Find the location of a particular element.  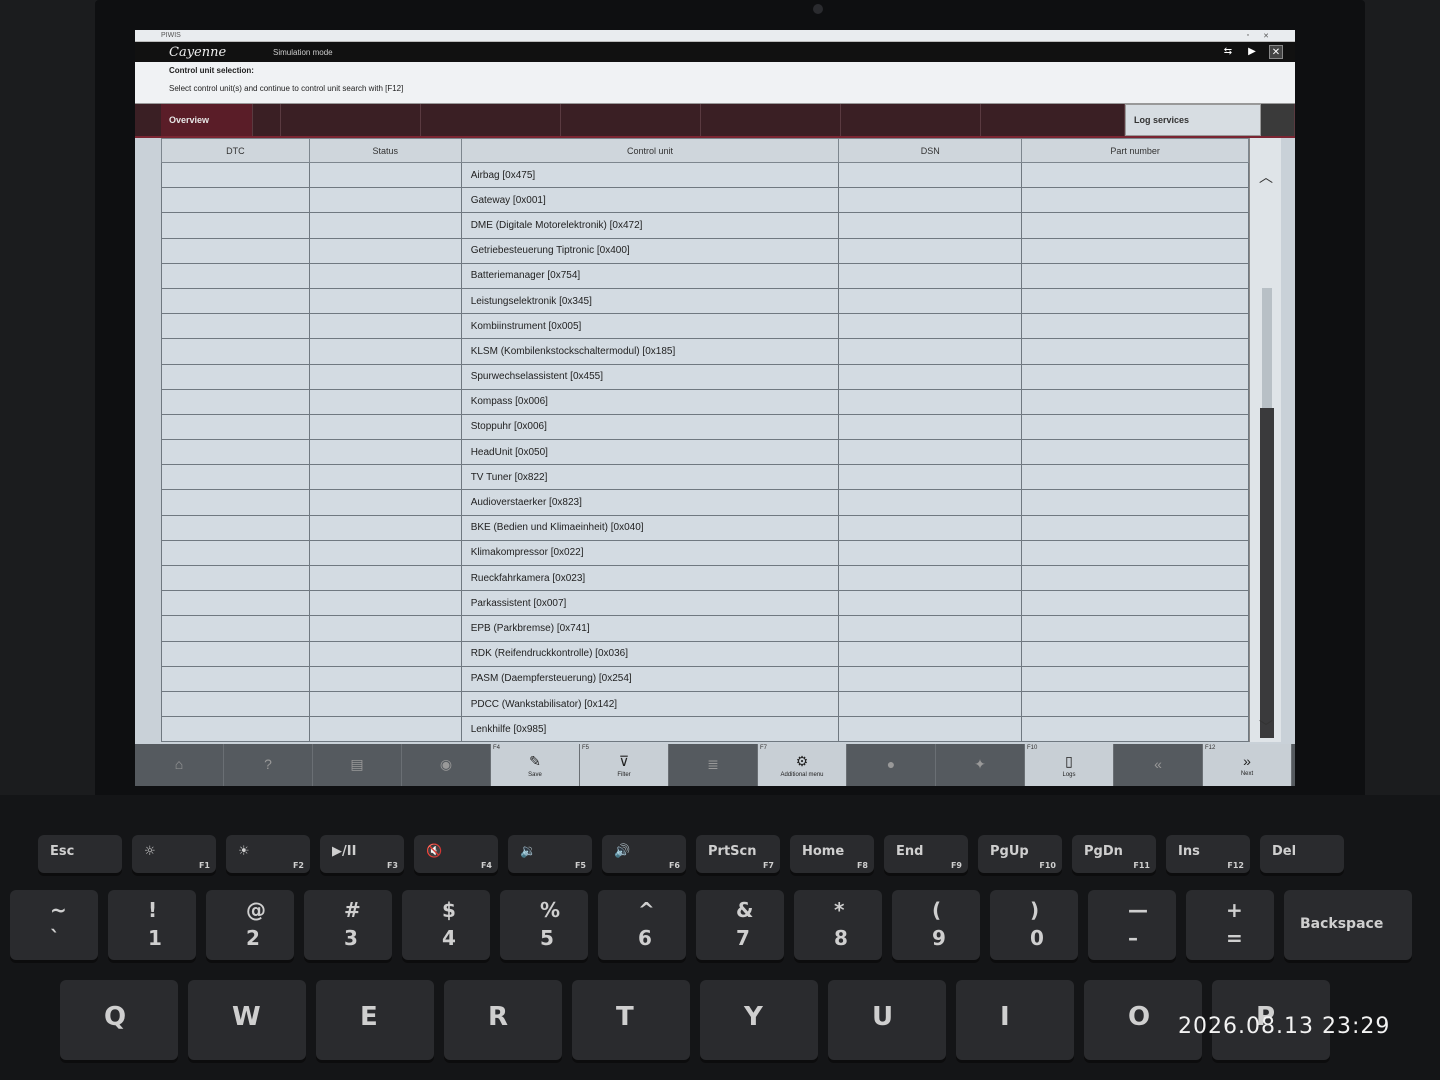

col-dsn: DSN is located at coordinates (930, 150).